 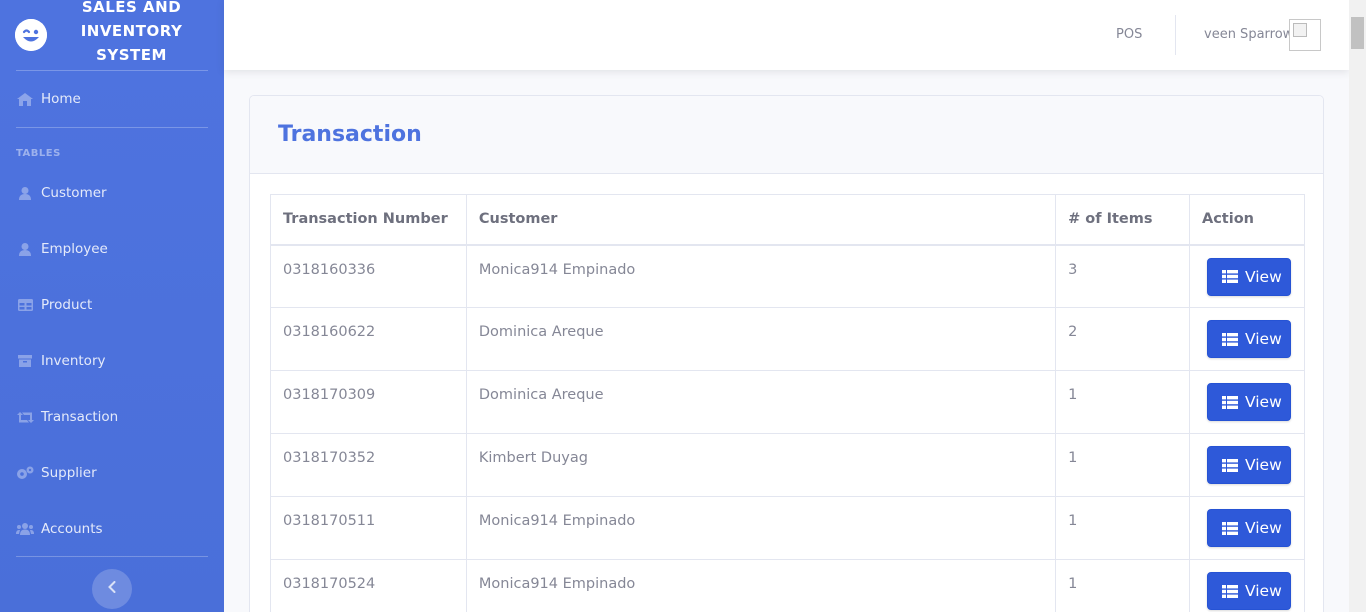 I want to click on sidebar-item-label: Inventory, so click(x=73, y=361).